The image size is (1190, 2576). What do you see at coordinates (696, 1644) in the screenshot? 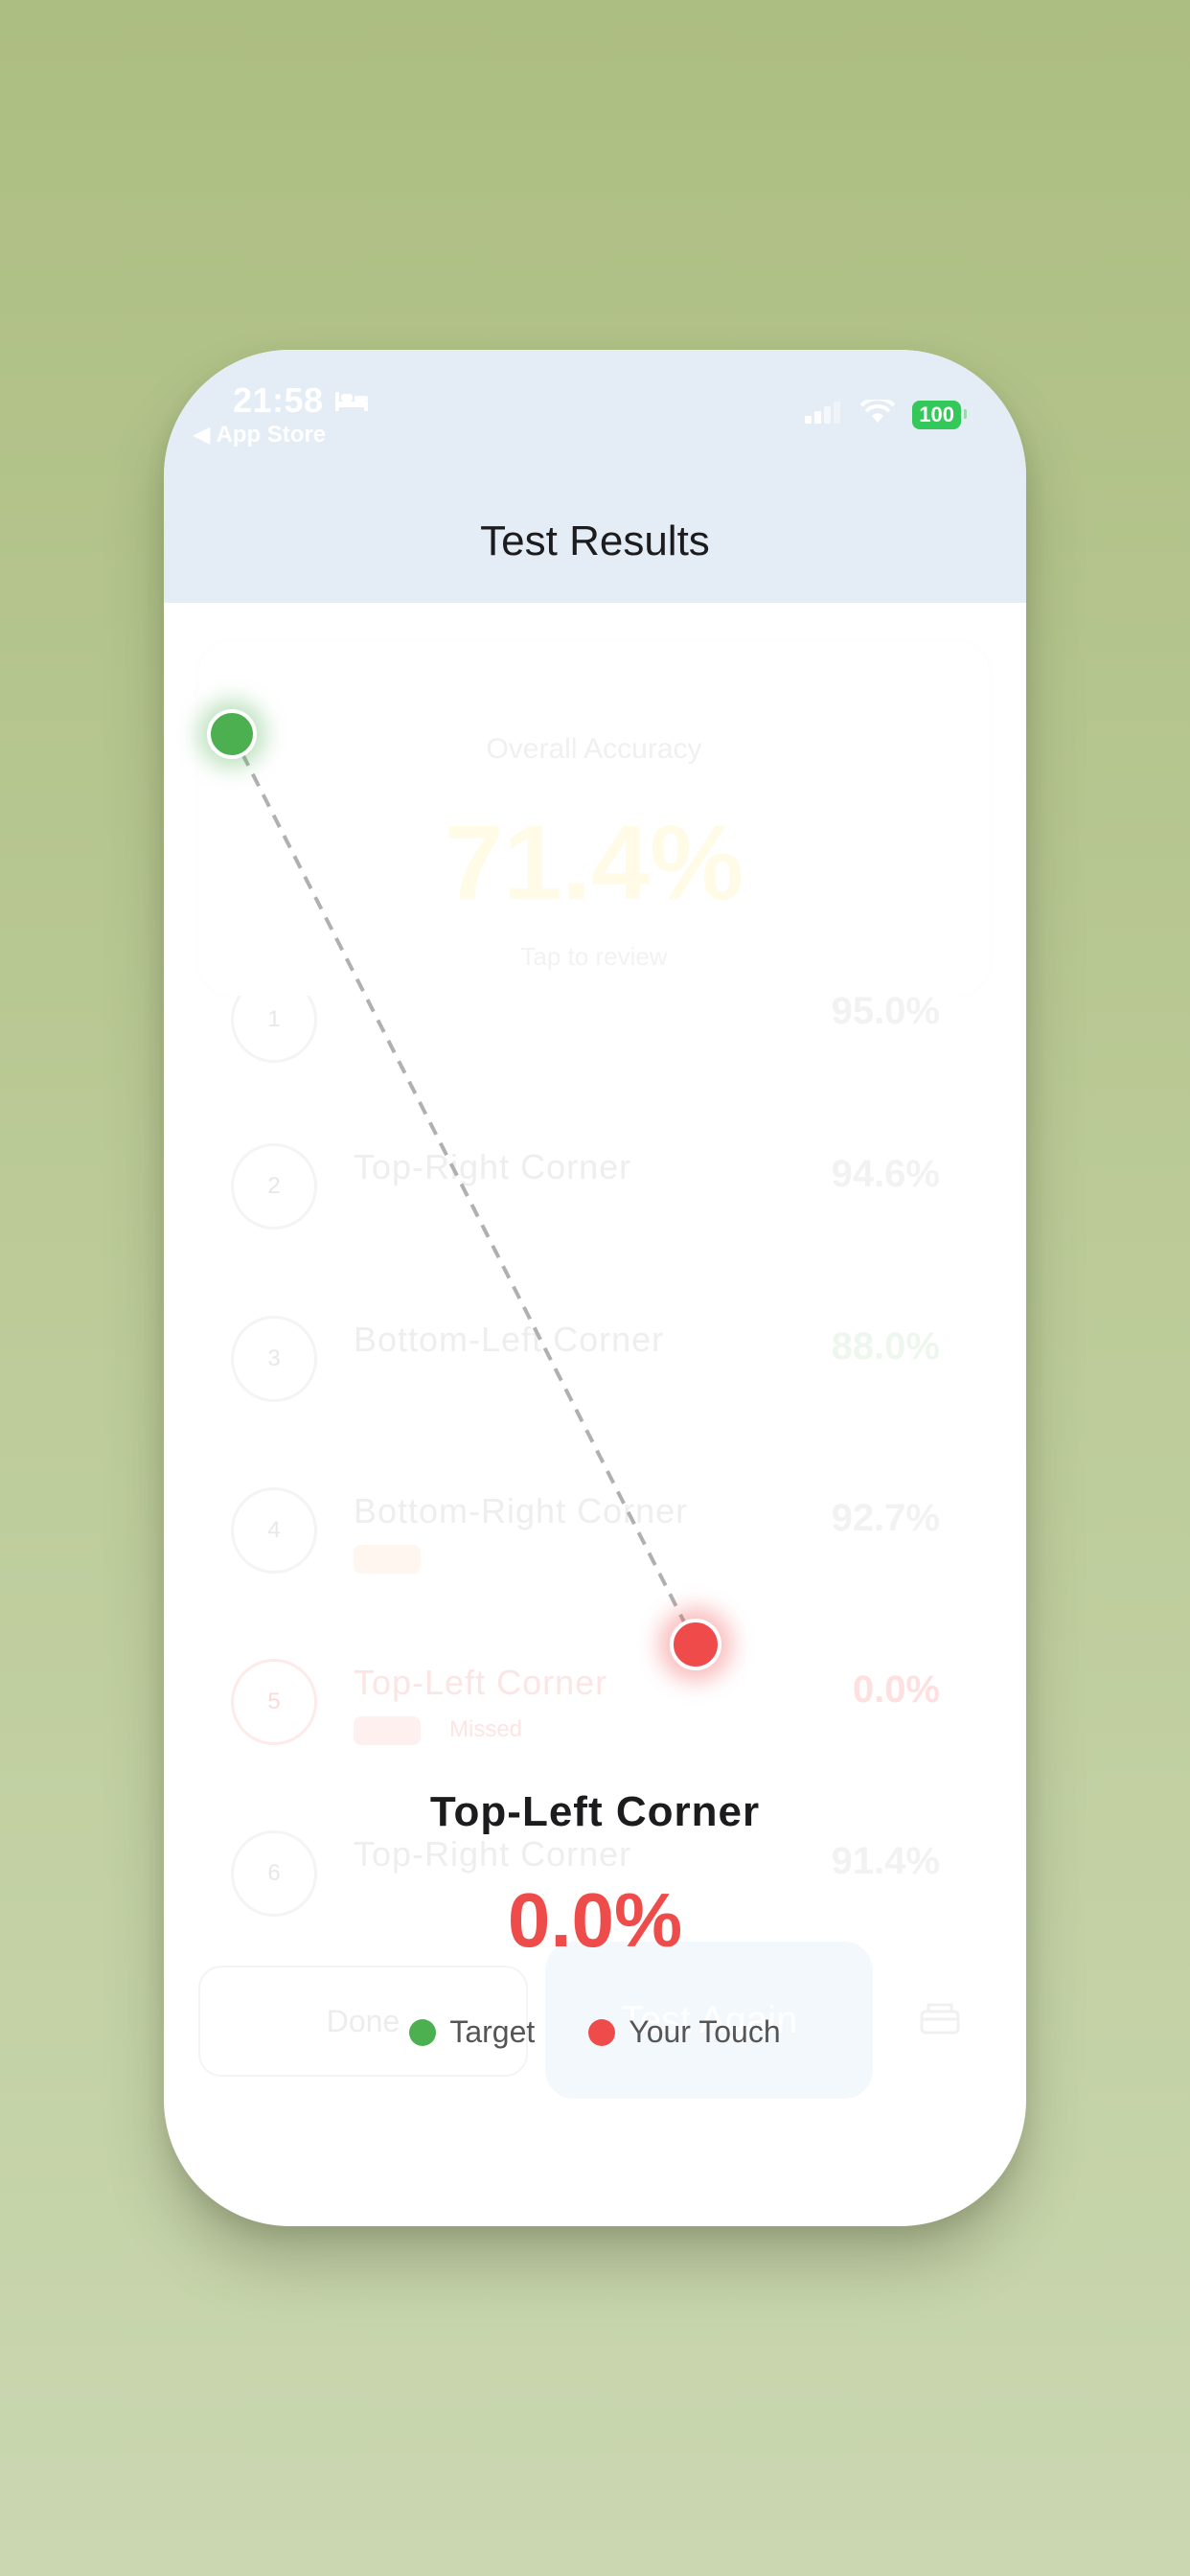
I see `touch-dot` at bounding box center [696, 1644].